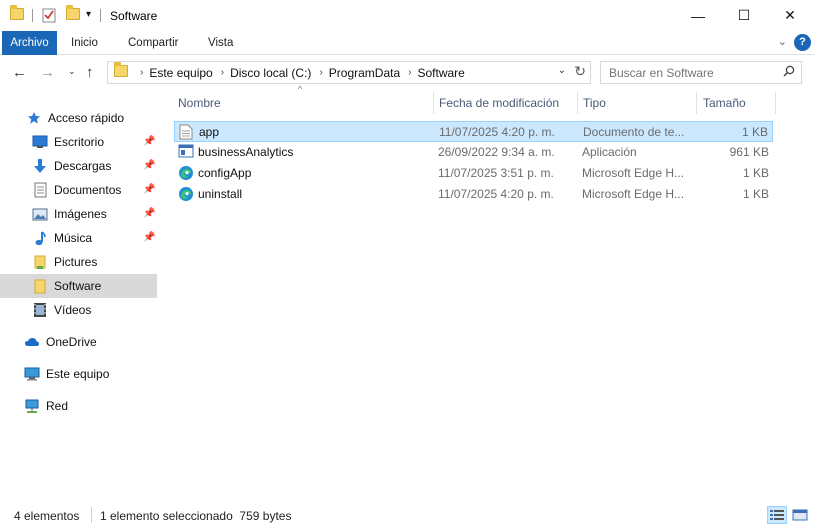 This screenshot has height=528, width=815. What do you see at coordinates (199, 103) in the screenshot?
I see `column-header-nombre: Nombre` at bounding box center [199, 103].